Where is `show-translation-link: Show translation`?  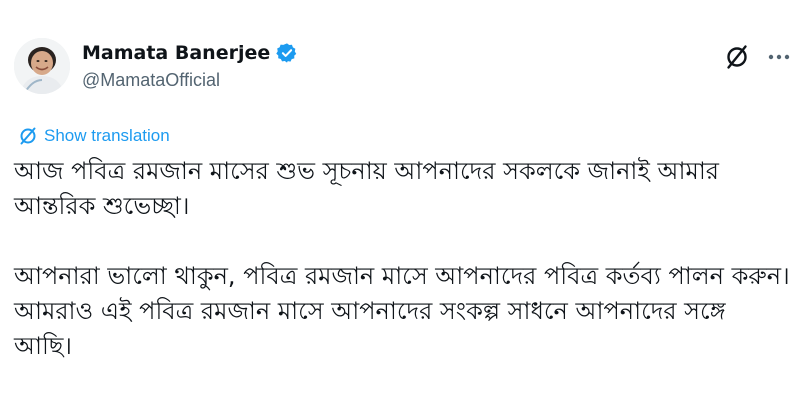 show-translation-link: Show translation is located at coordinates (94, 136).